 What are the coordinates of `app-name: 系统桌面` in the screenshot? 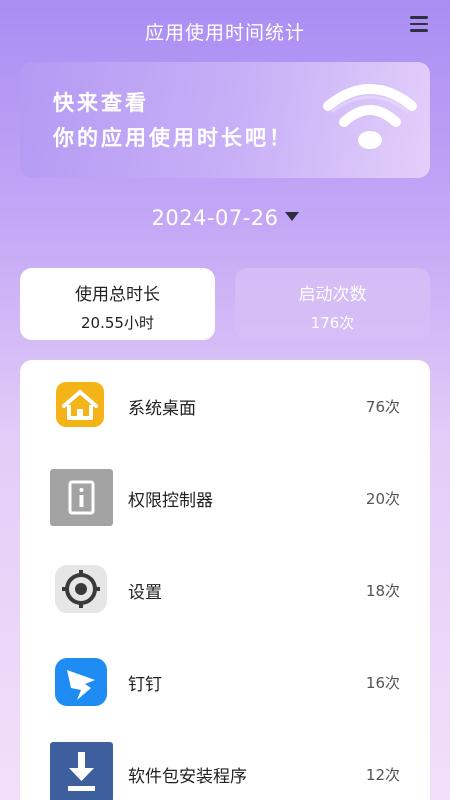 It's located at (162, 409).